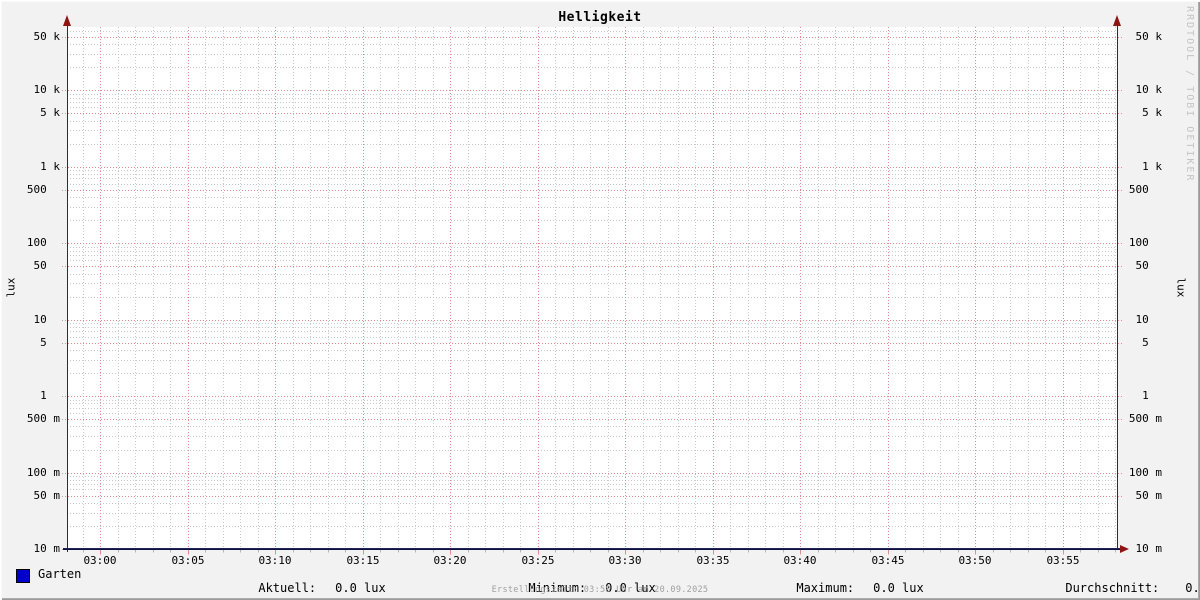  What do you see at coordinates (43, 319) in the screenshot?
I see `y-tick-label-left: 10` at bounding box center [43, 319].